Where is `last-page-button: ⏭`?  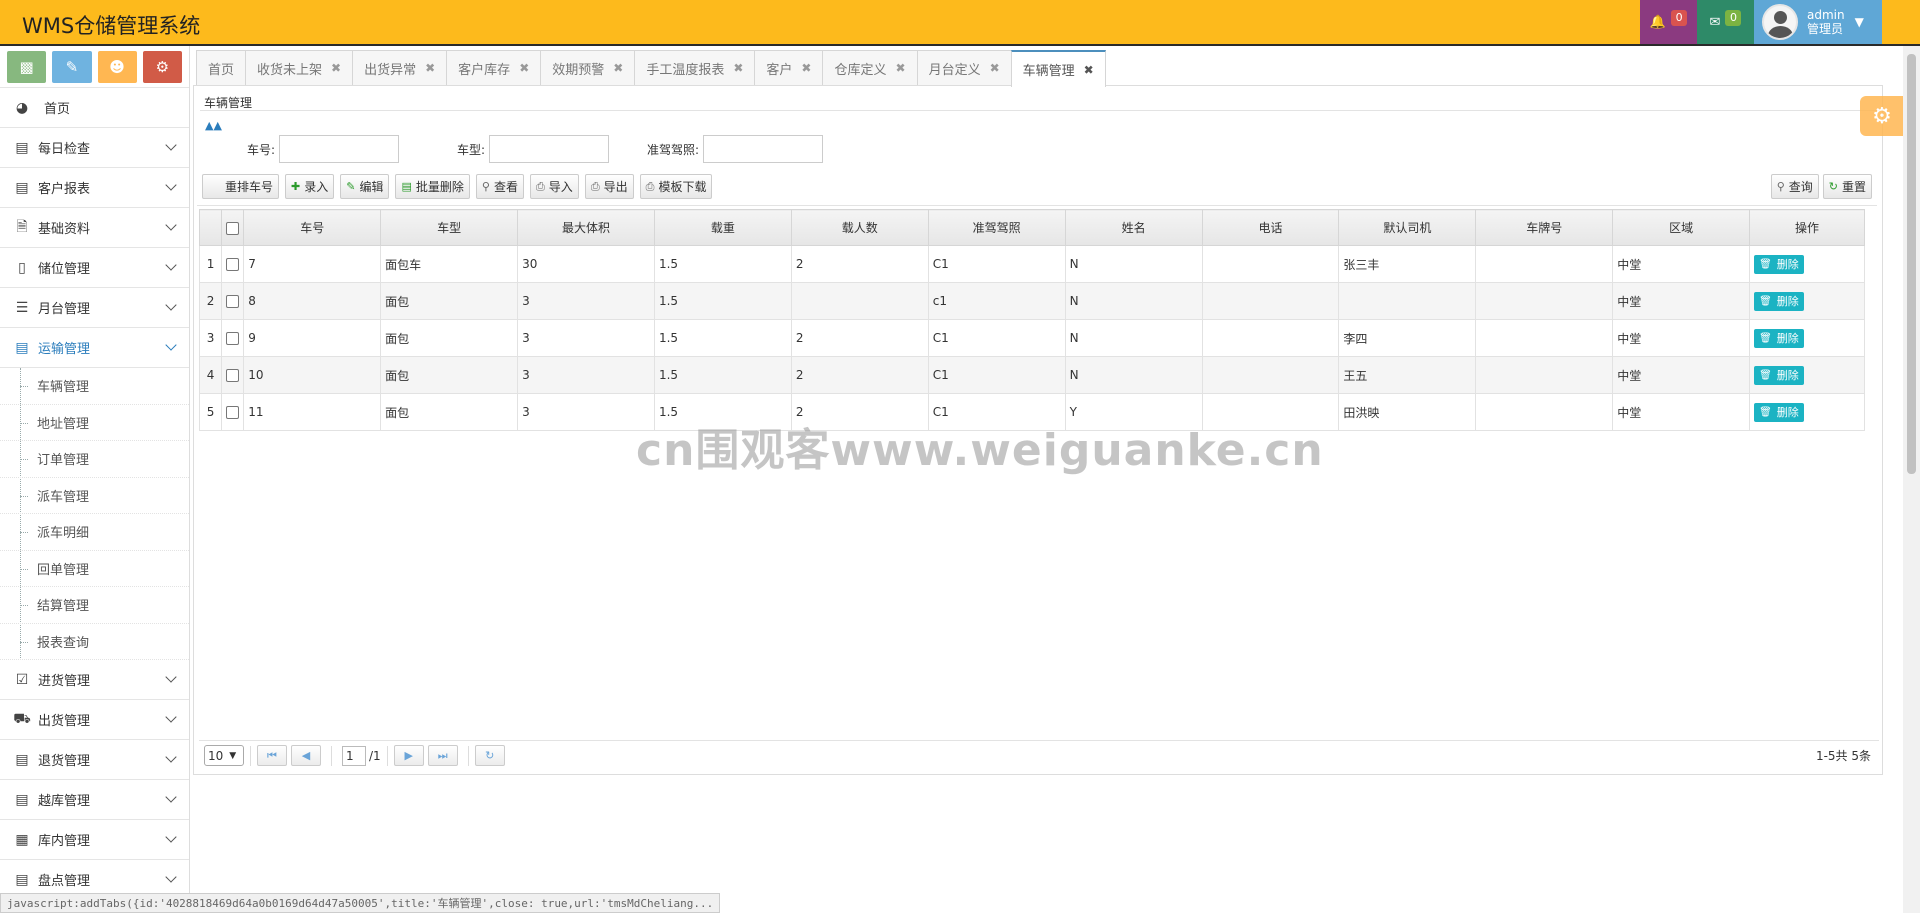
last-page-button: ⏭ is located at coordinates (442, 755).